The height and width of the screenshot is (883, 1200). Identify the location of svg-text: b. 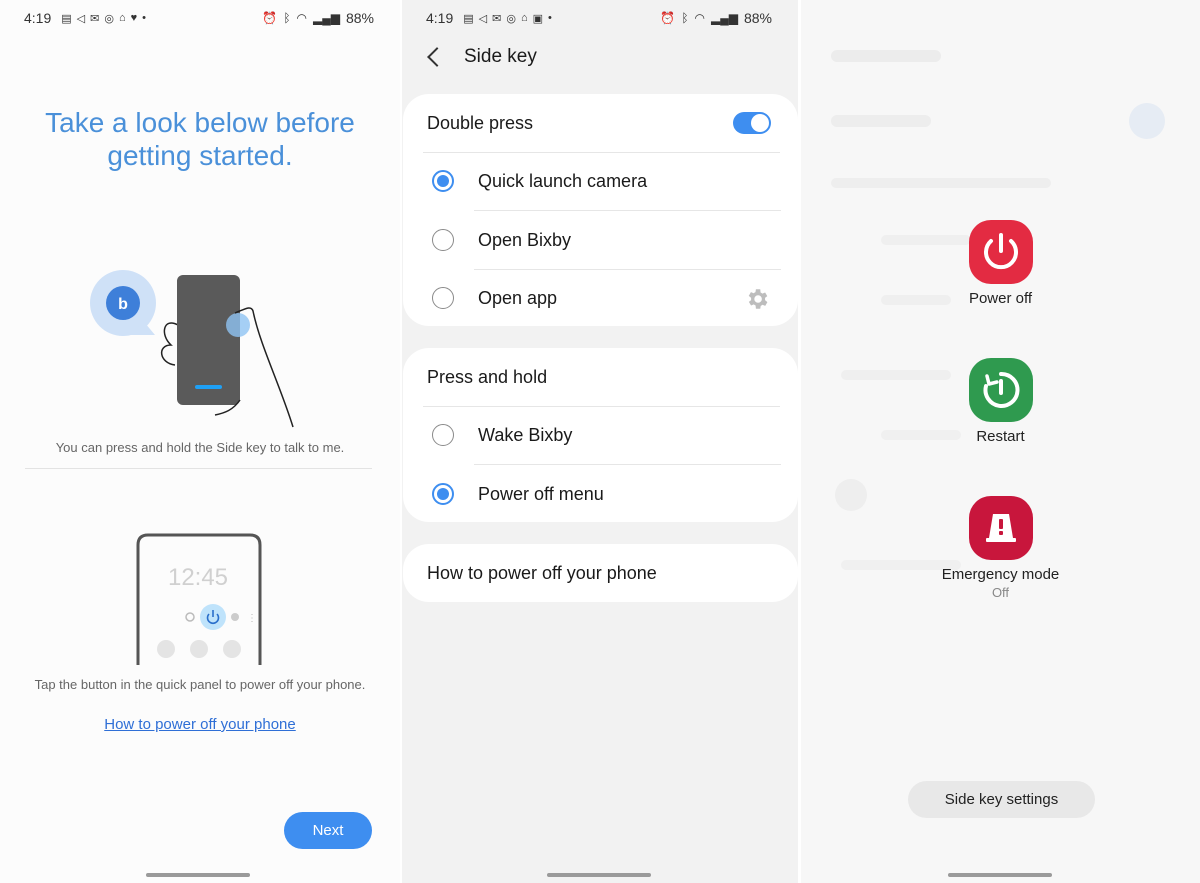
(123, 304).